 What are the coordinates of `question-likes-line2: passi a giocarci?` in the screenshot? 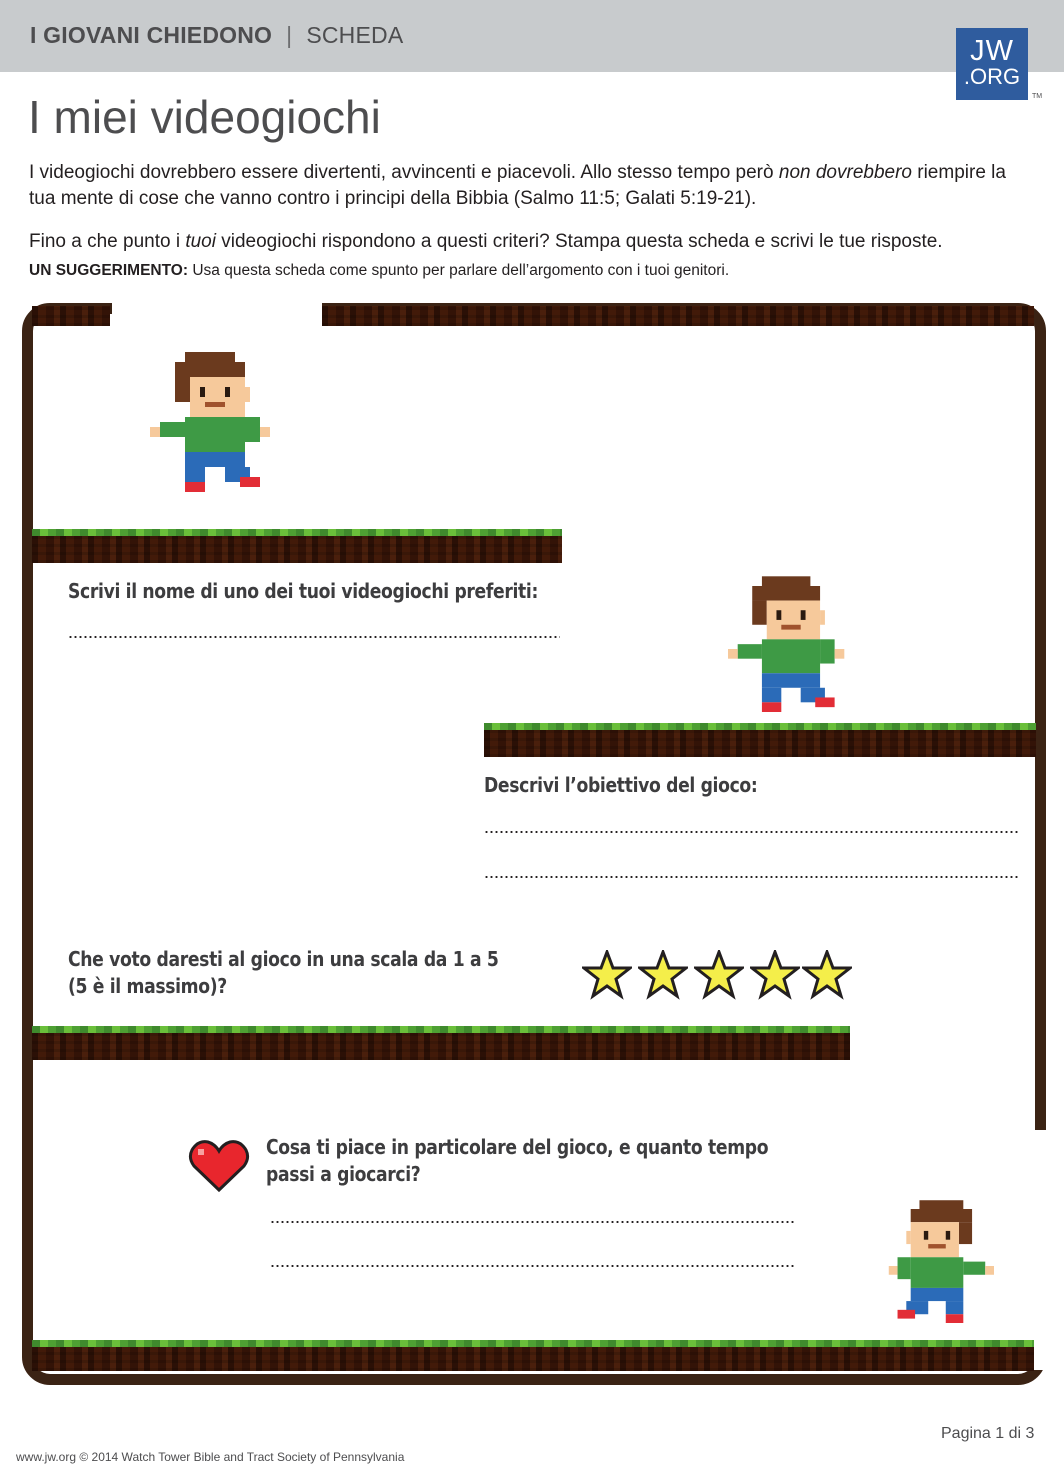 It's located at (343, 1174).